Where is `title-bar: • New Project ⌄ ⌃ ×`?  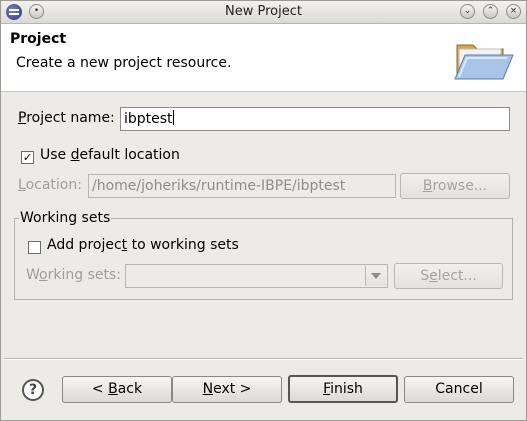
title-bar: • New Project ⌄ ⌃ × is located at coordinates (263, 12).